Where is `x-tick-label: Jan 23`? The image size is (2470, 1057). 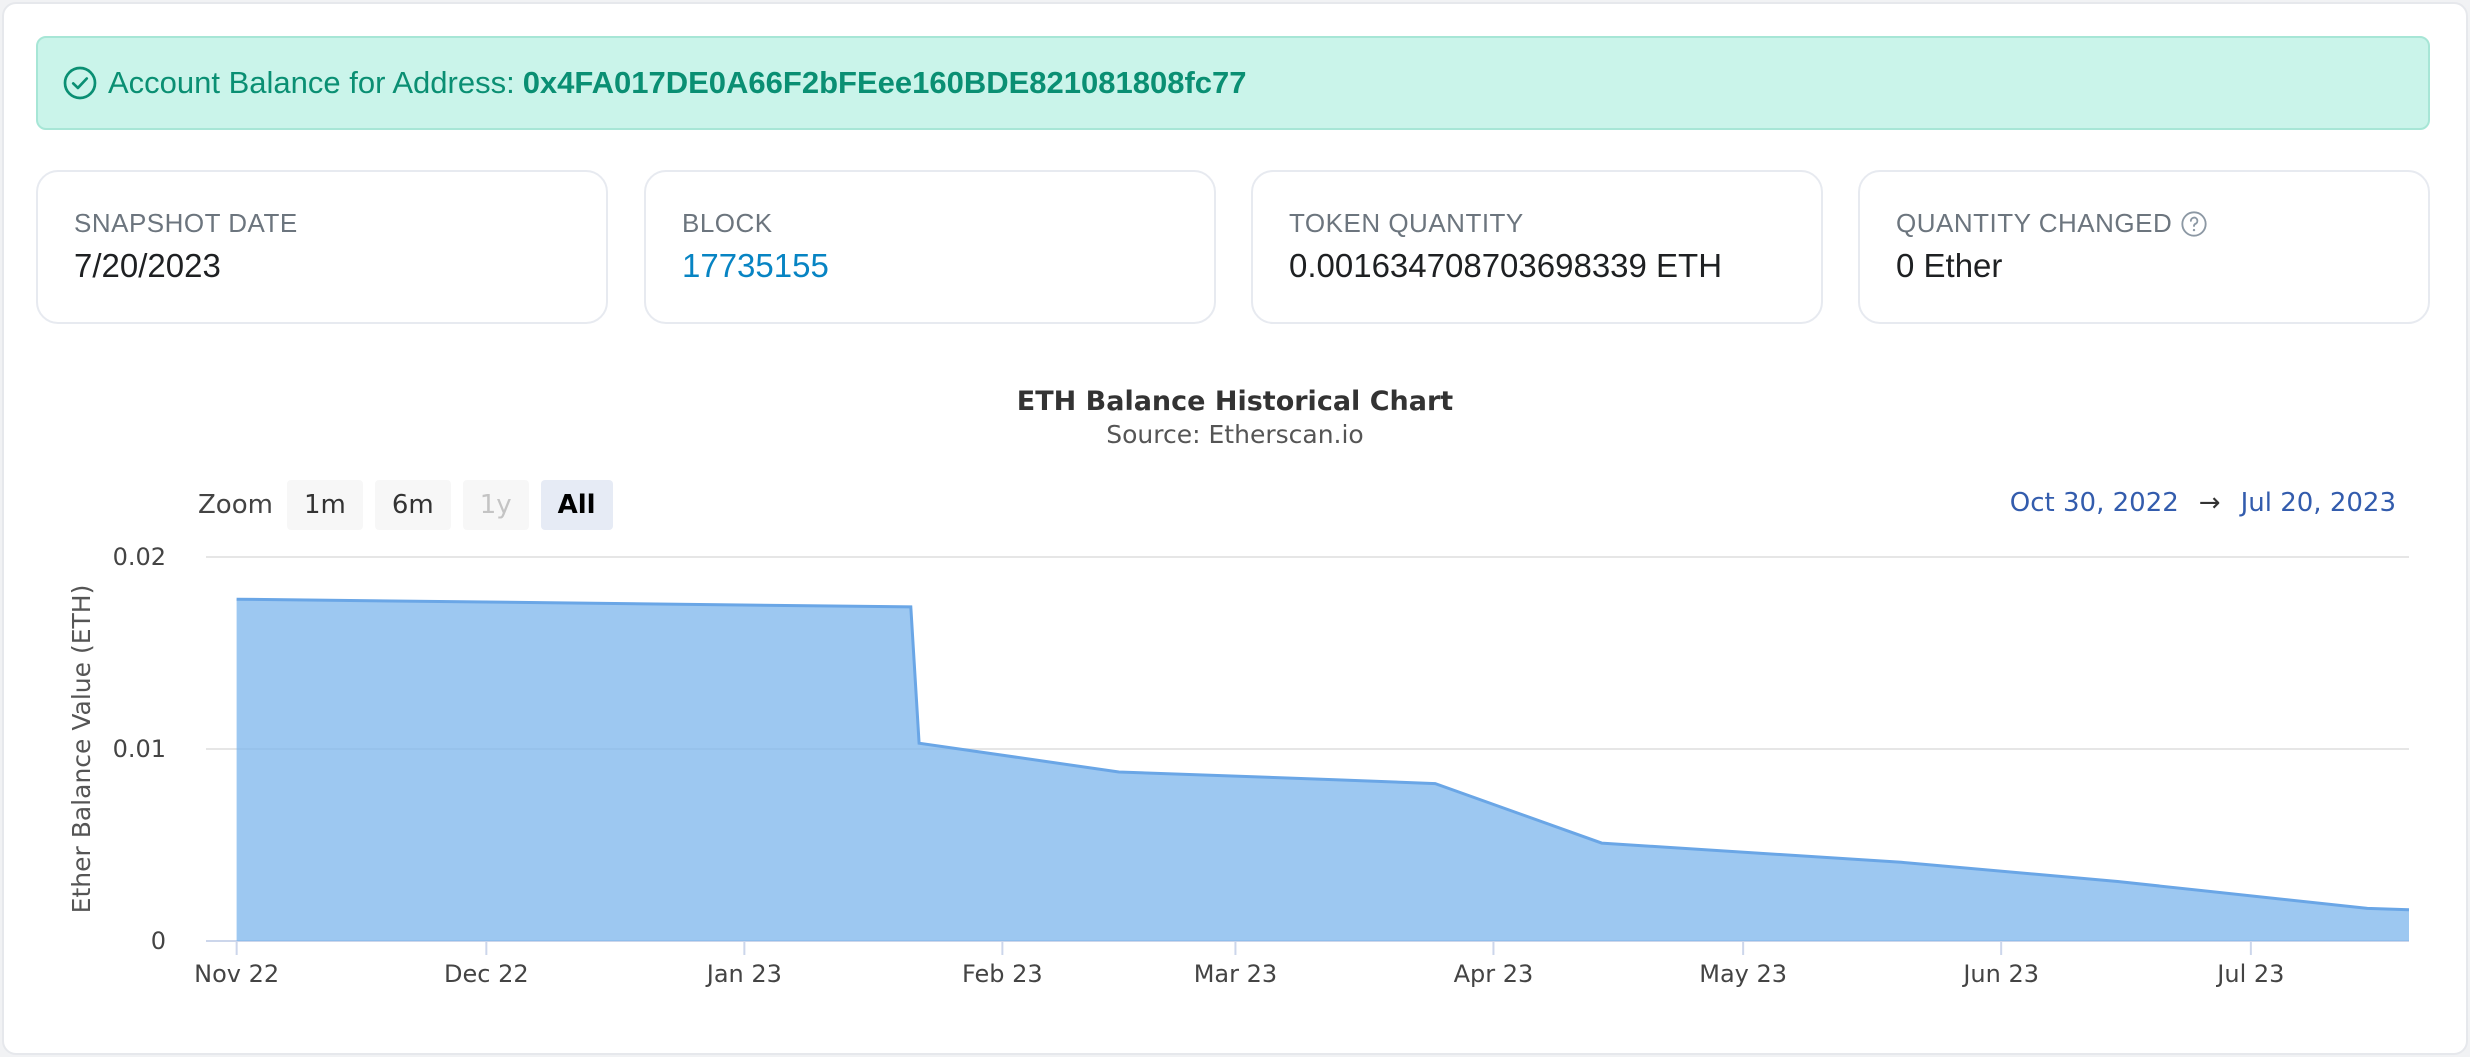
x-tick-label: Jan 23 is located at coordinates (743, 974).